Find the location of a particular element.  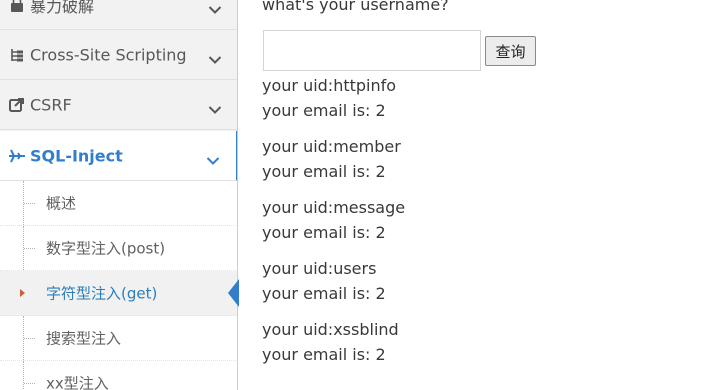

submenu-item-label: 概述 is located at coordinates (61, 203).